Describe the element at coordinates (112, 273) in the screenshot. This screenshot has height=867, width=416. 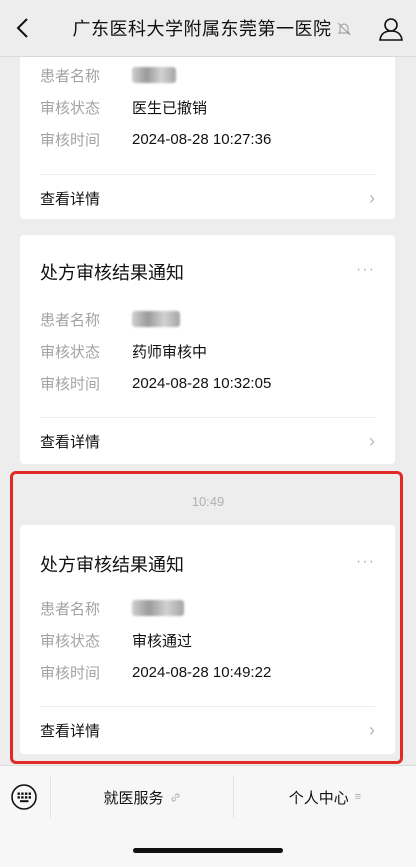
I see `card-title: 处方审核结果通知` at that location.